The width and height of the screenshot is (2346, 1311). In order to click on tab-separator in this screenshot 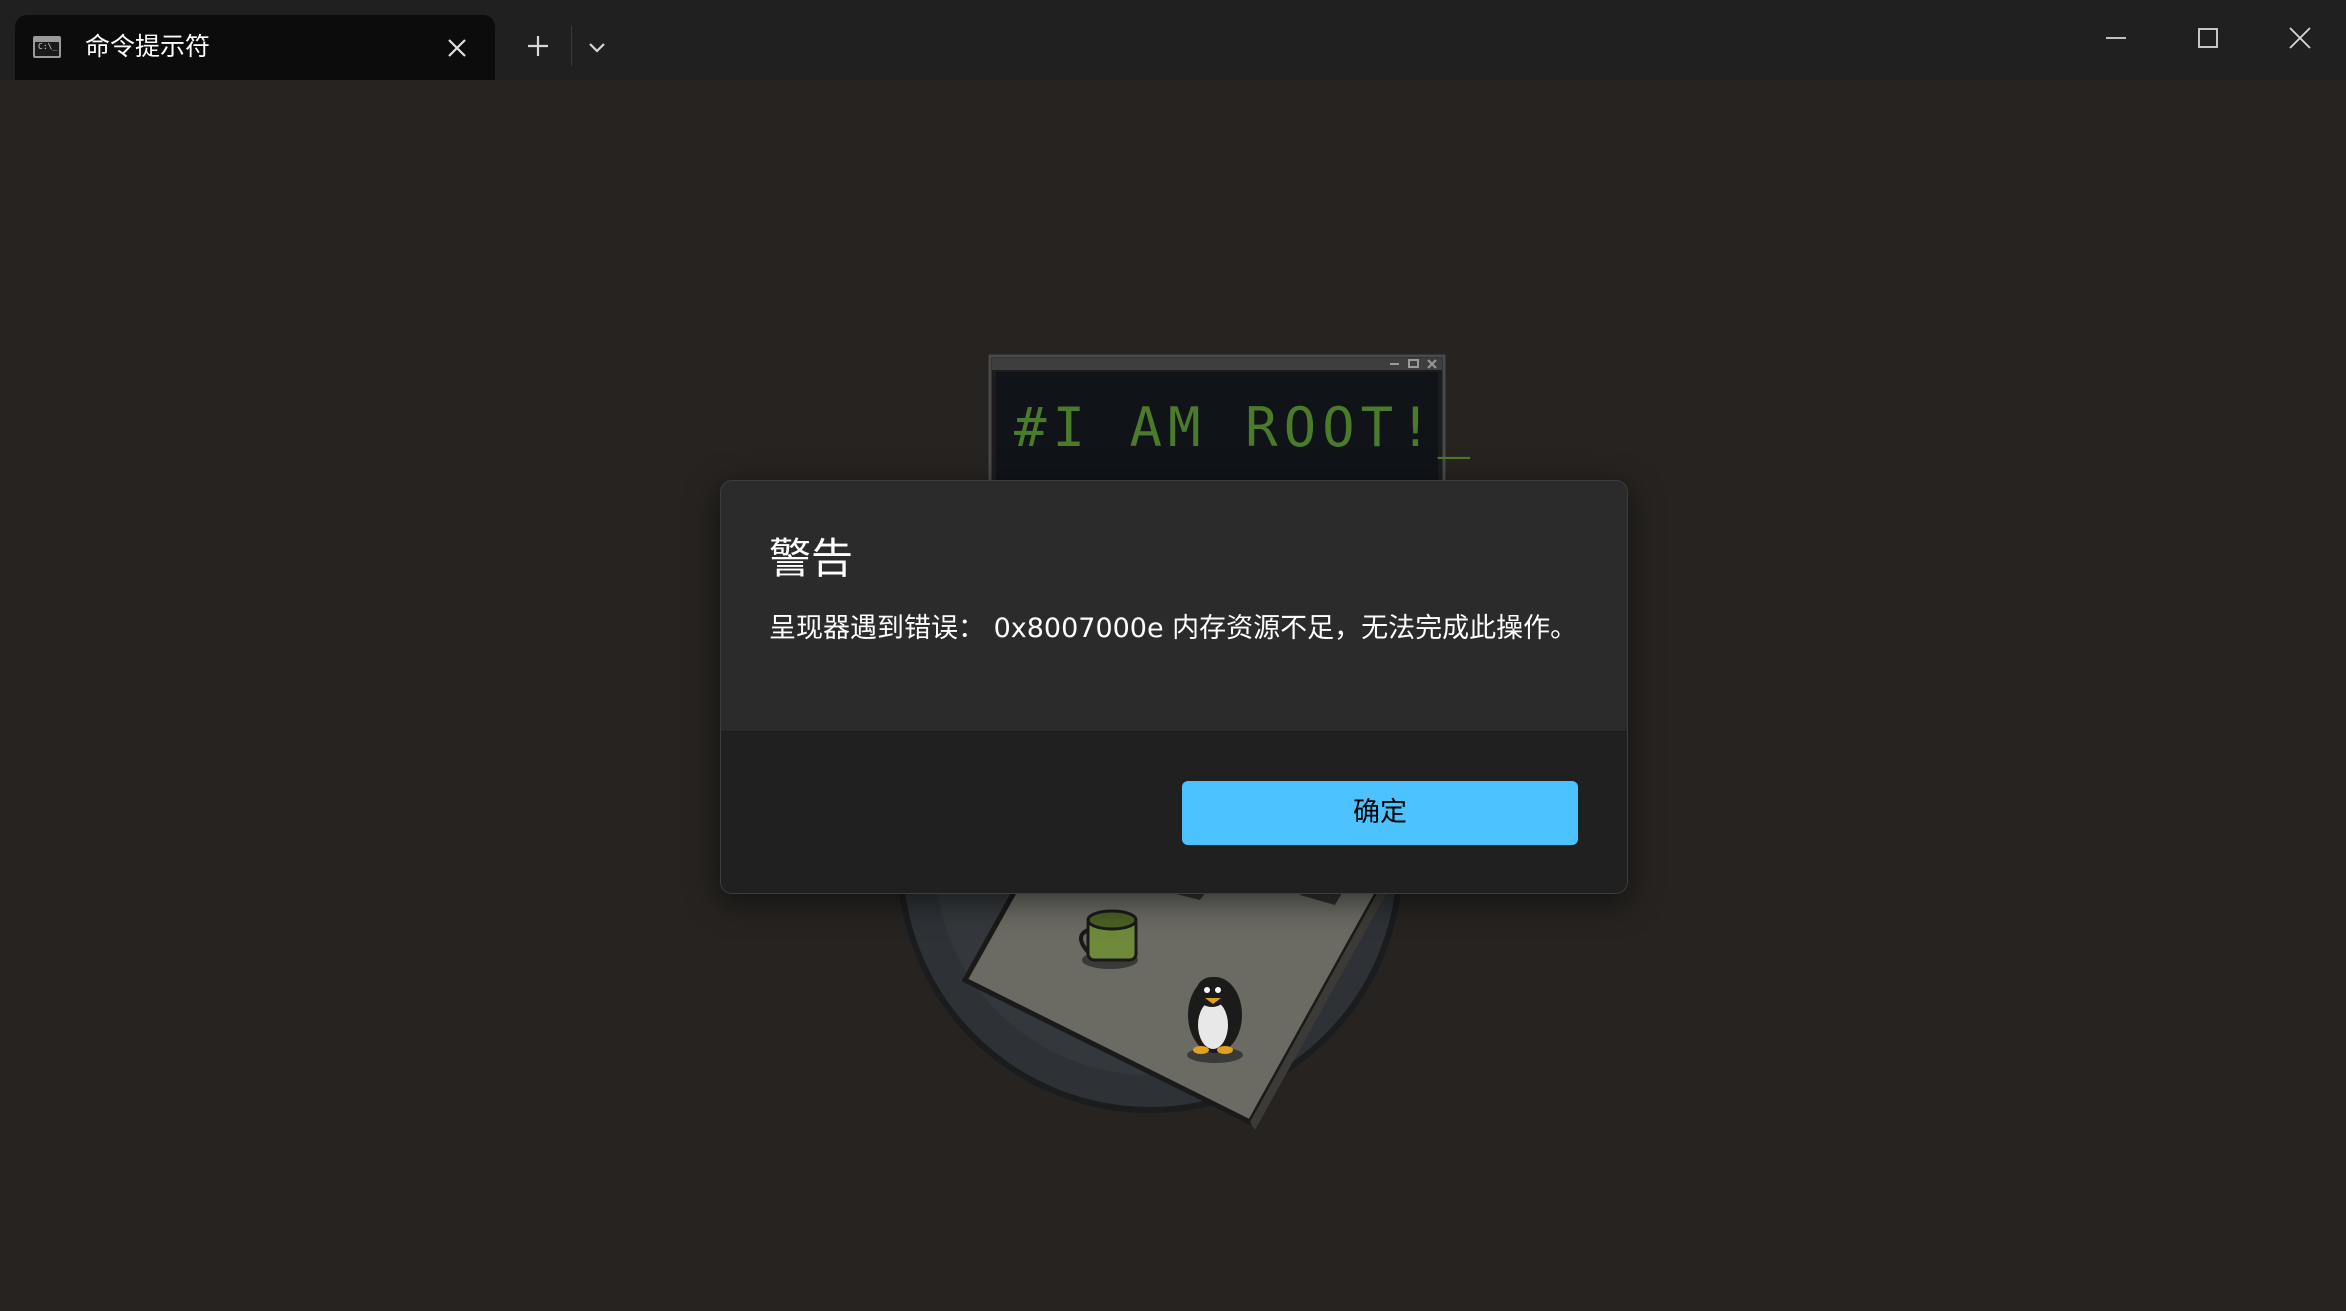, I will do `click(571, 46)`.